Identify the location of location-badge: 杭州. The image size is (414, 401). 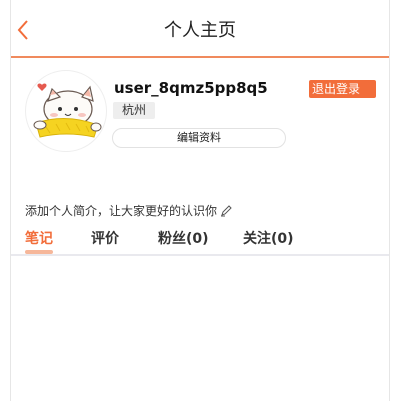
(134, 110).